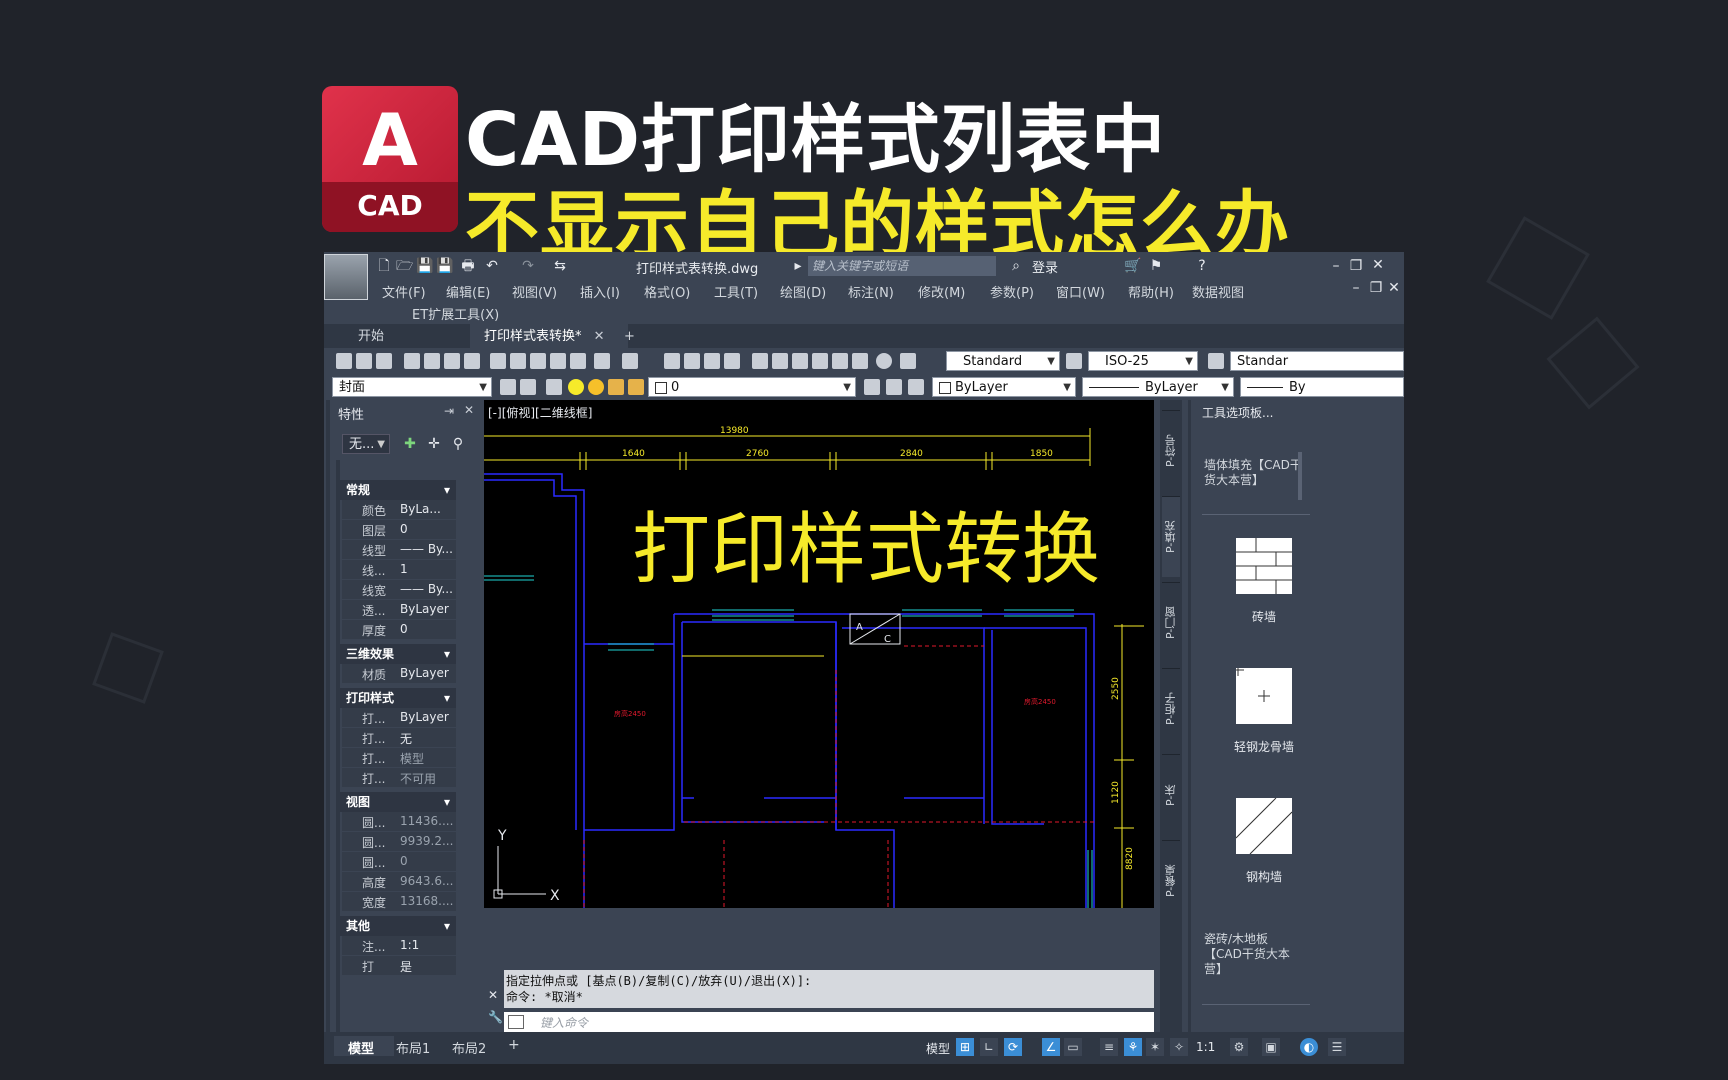  I want to click on design-center-icon, so click(780, 361).